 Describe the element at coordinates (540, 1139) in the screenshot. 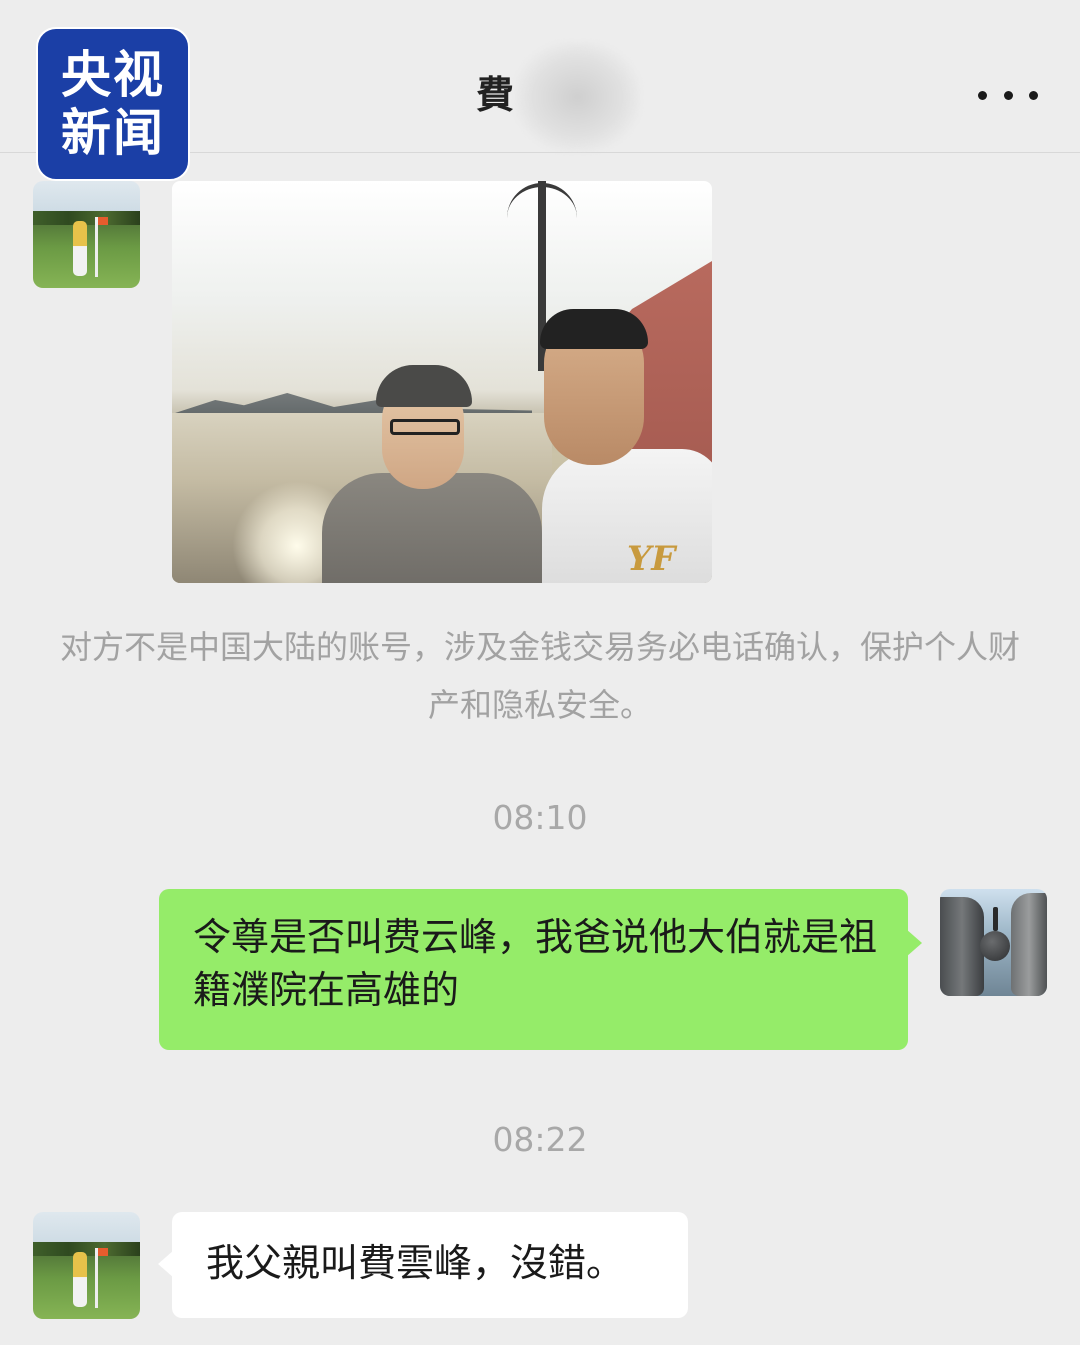

I see `timestamp: 08:22` at that location.